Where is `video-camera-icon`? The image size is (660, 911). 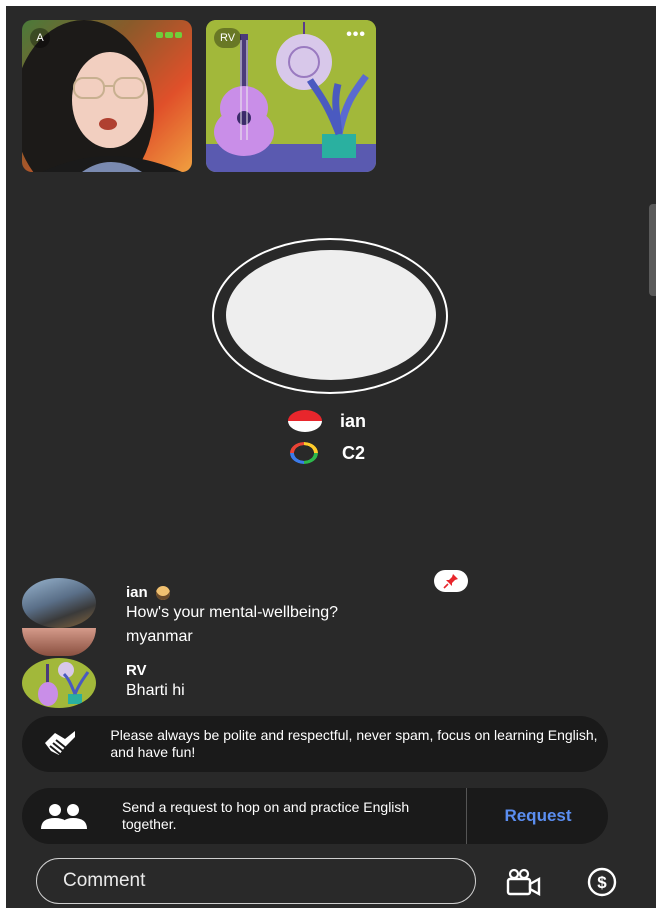 video-camera-icon is located at coordinates (524, 882).